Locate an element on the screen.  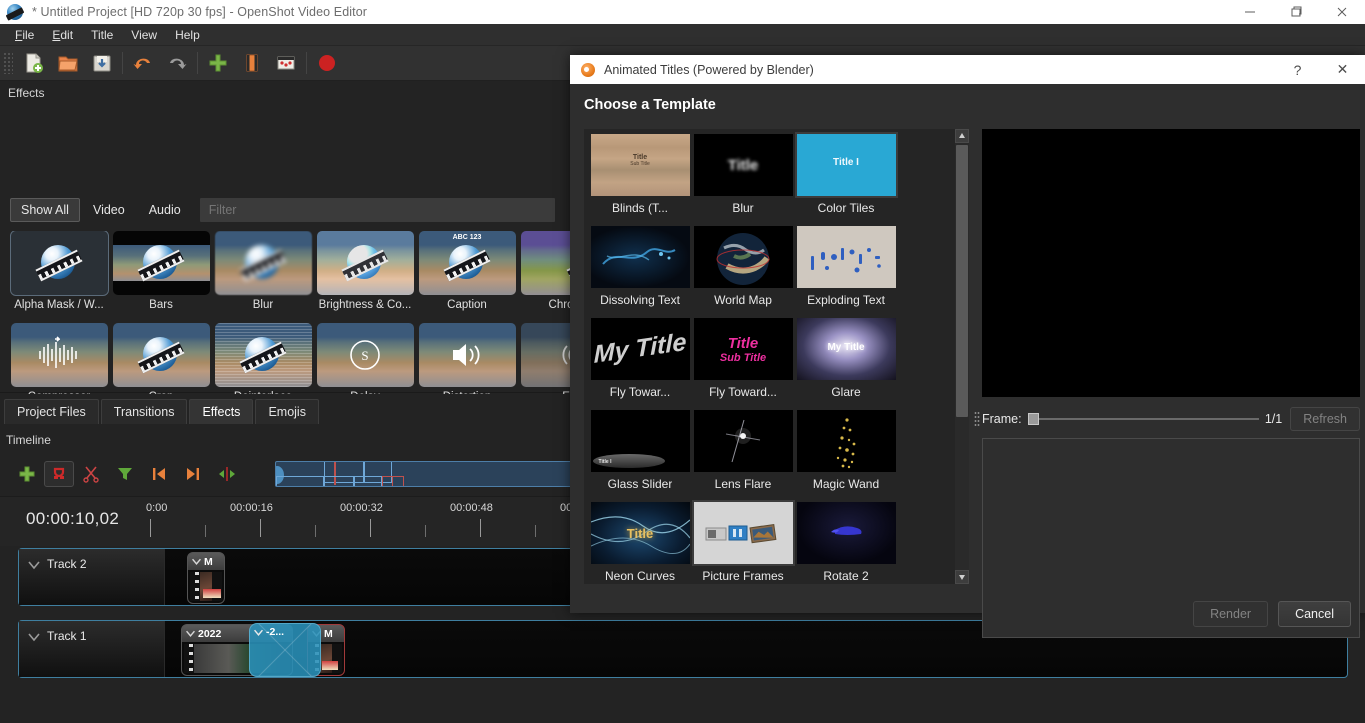
template-thumbnail: Title Sub Title is located at coordinates (743, 349).